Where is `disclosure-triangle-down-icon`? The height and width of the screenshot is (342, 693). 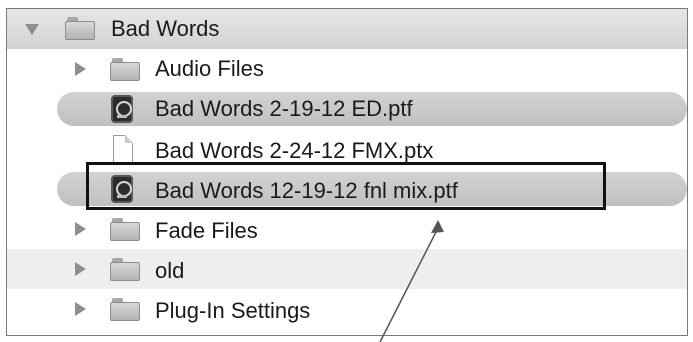
disclosure-triangle-down-icon is located at coordinates (32, 29).